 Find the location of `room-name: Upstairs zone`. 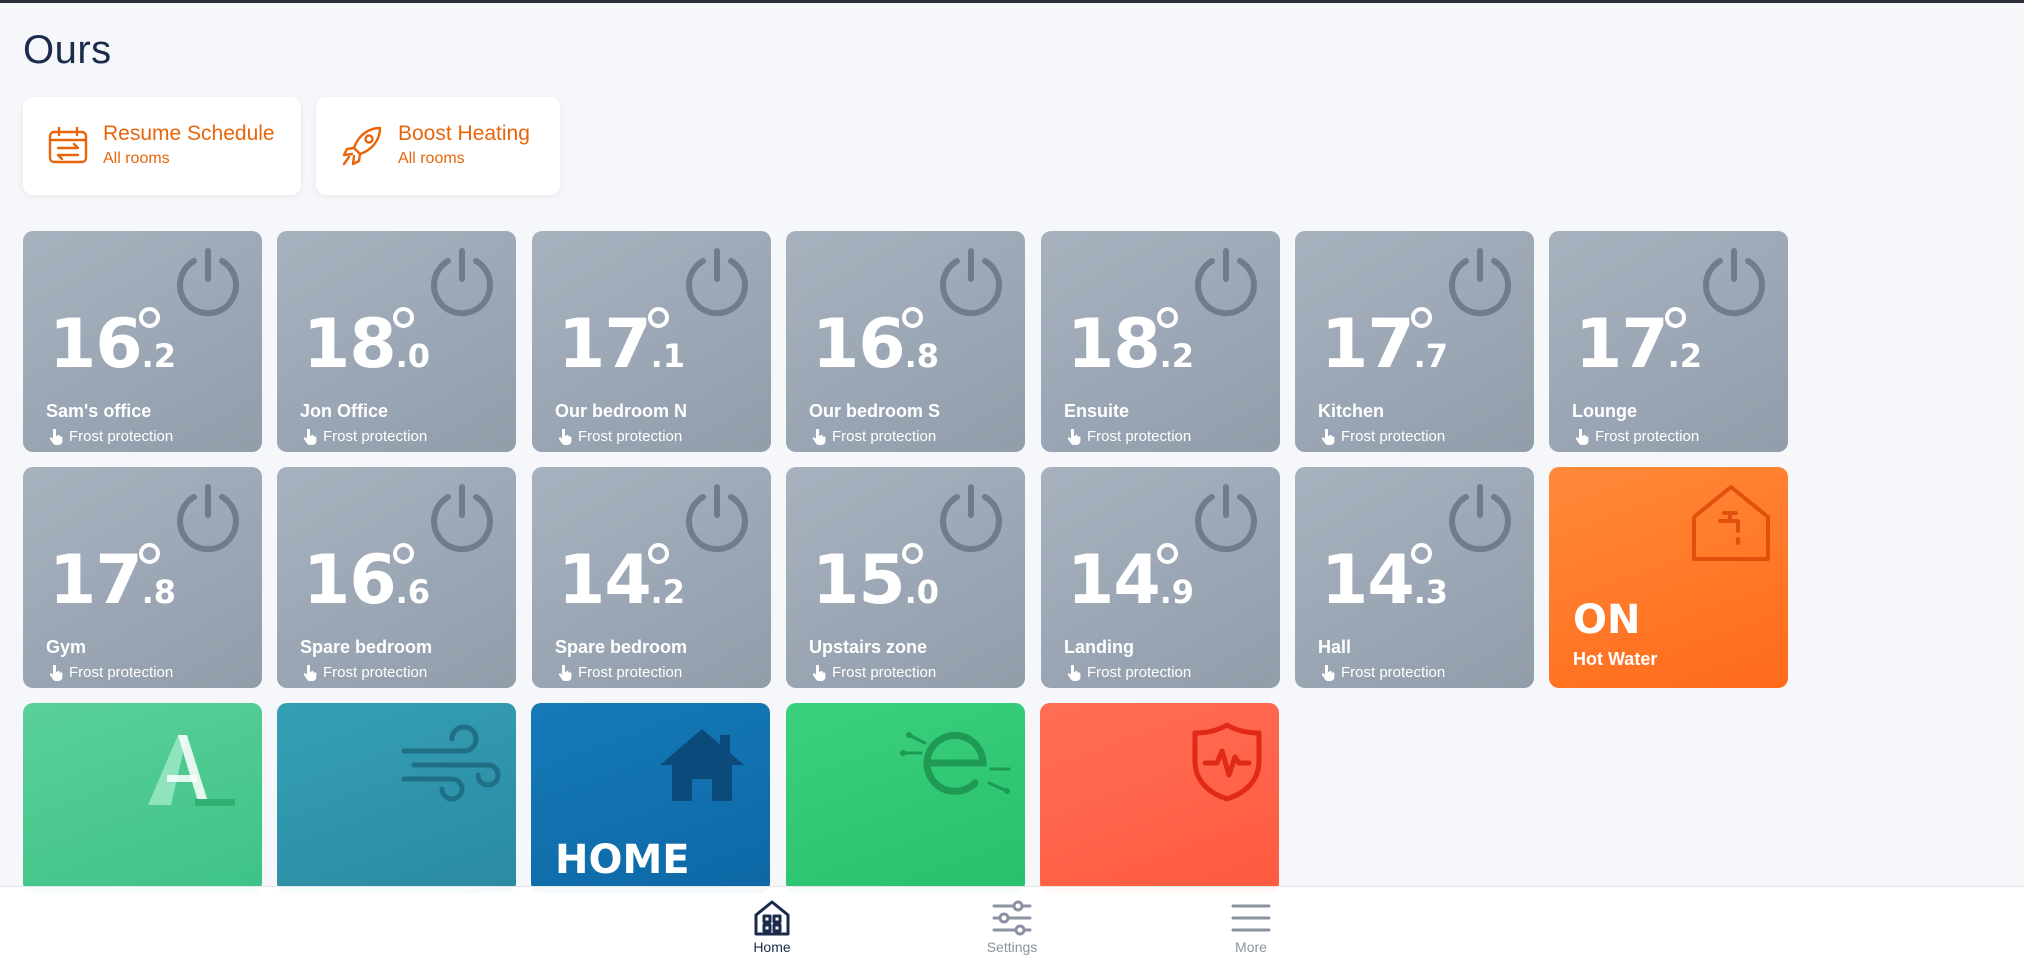

room-name: Upstairs zone is located at coordinates (868, 647).